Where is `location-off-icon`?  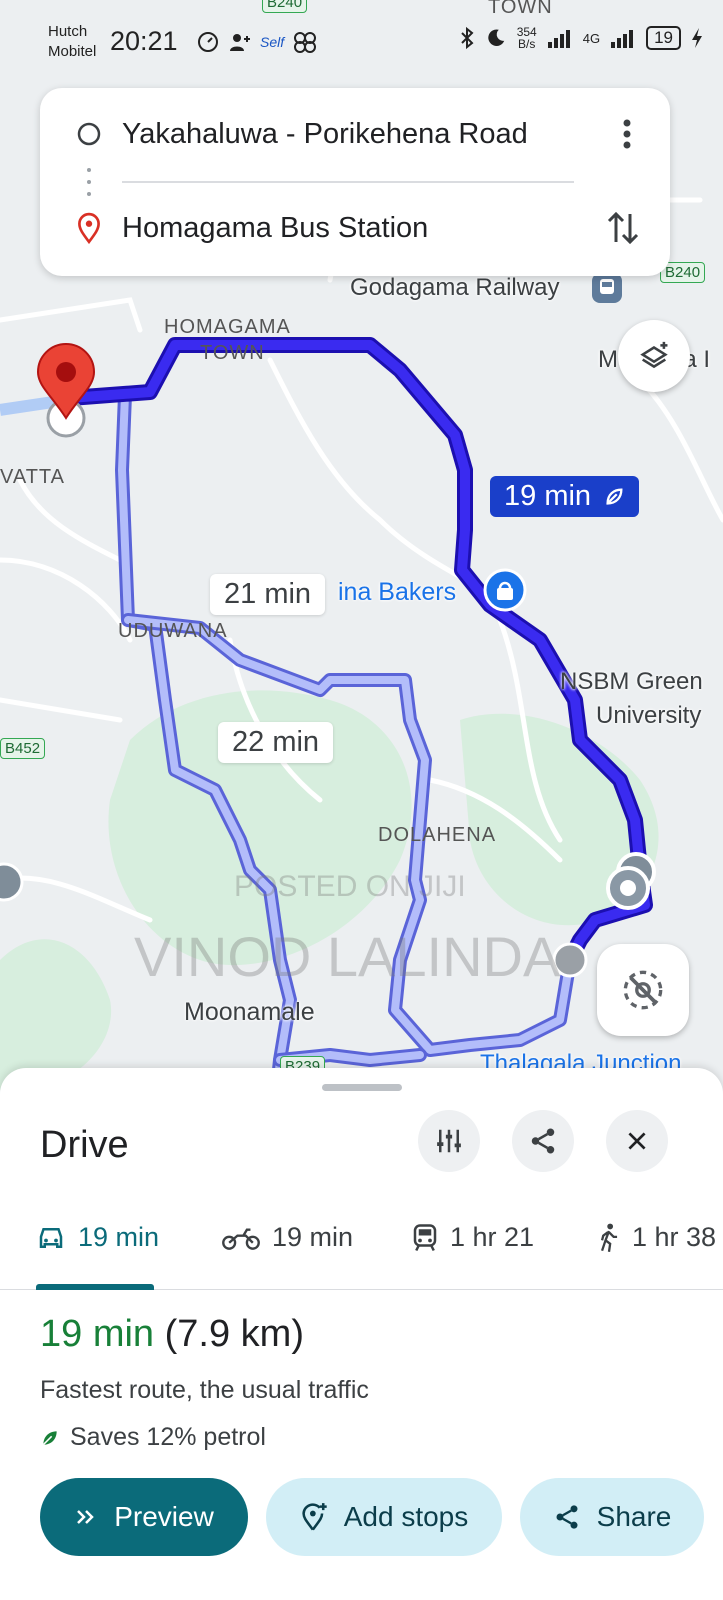
location-off-icon is located at coordinates (643, 990).